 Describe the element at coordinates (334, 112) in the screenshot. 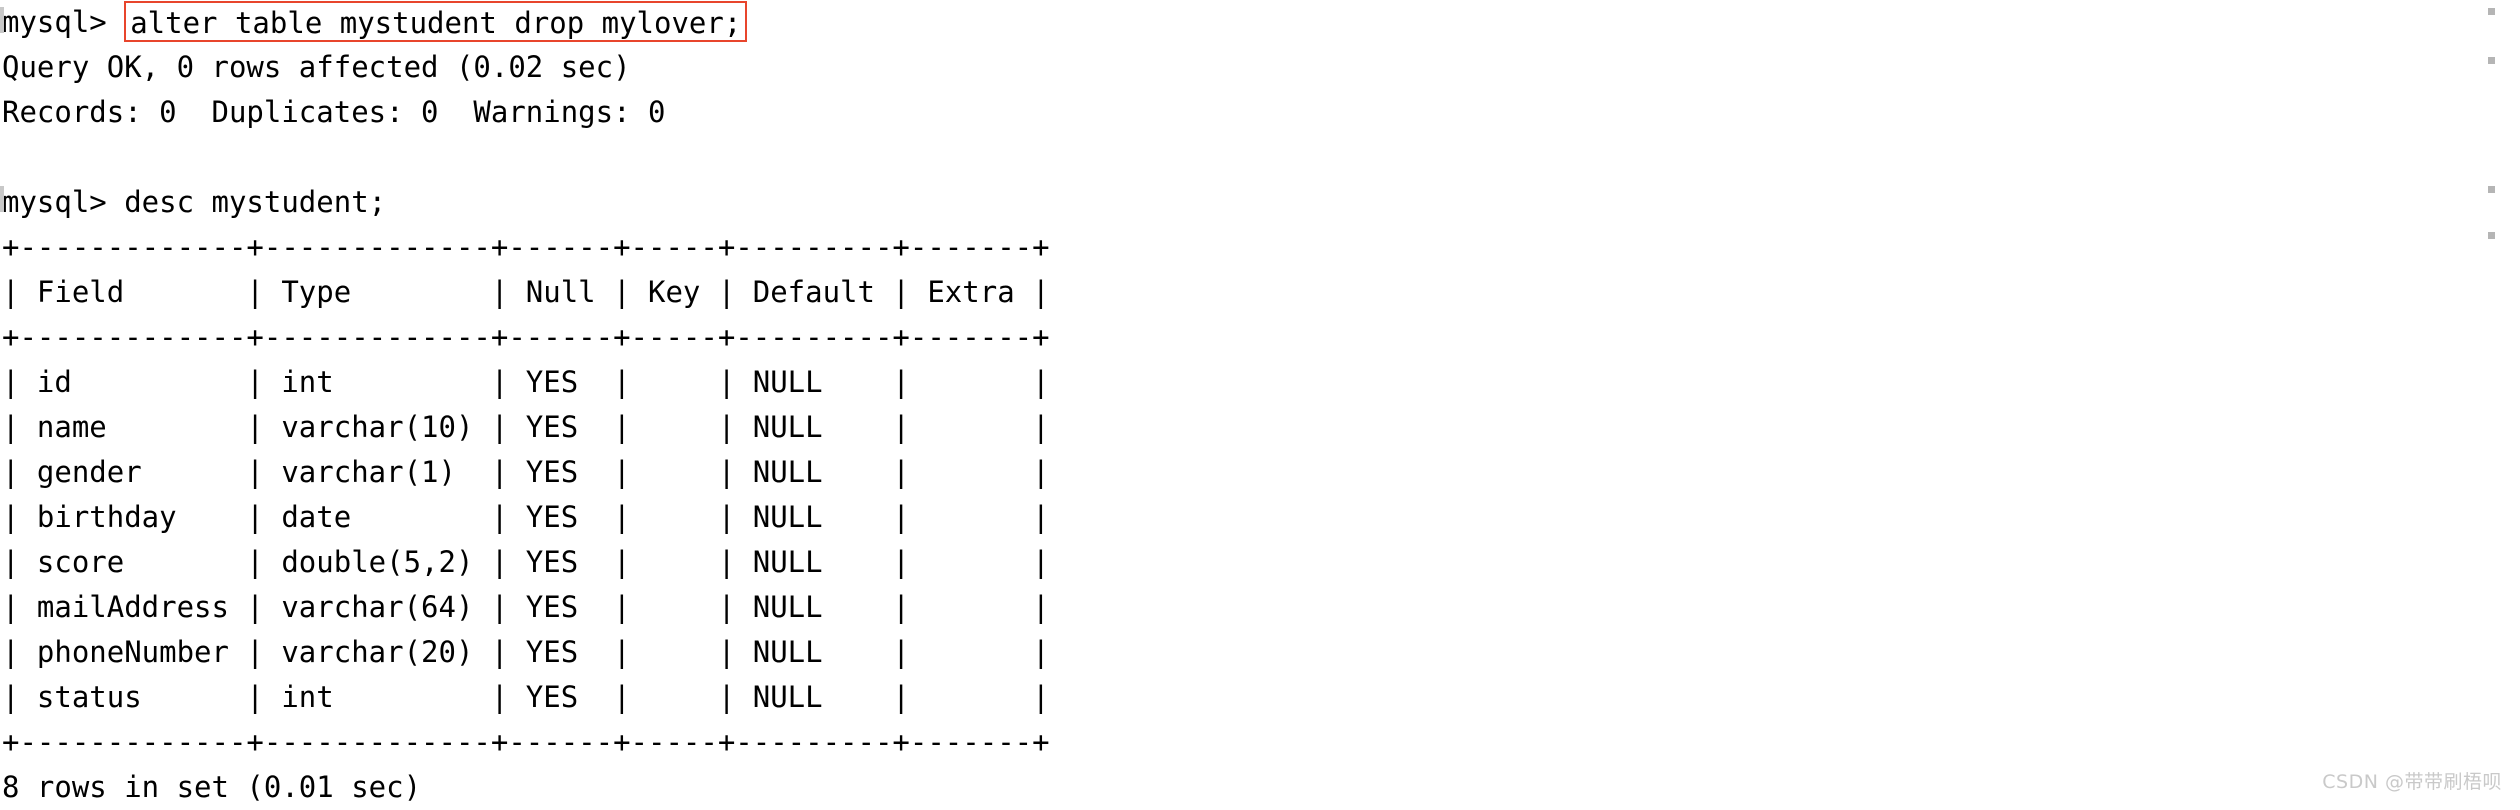

I see `output-line: Records: 0 Duplicates: 0 Warnings: 0` at that location.